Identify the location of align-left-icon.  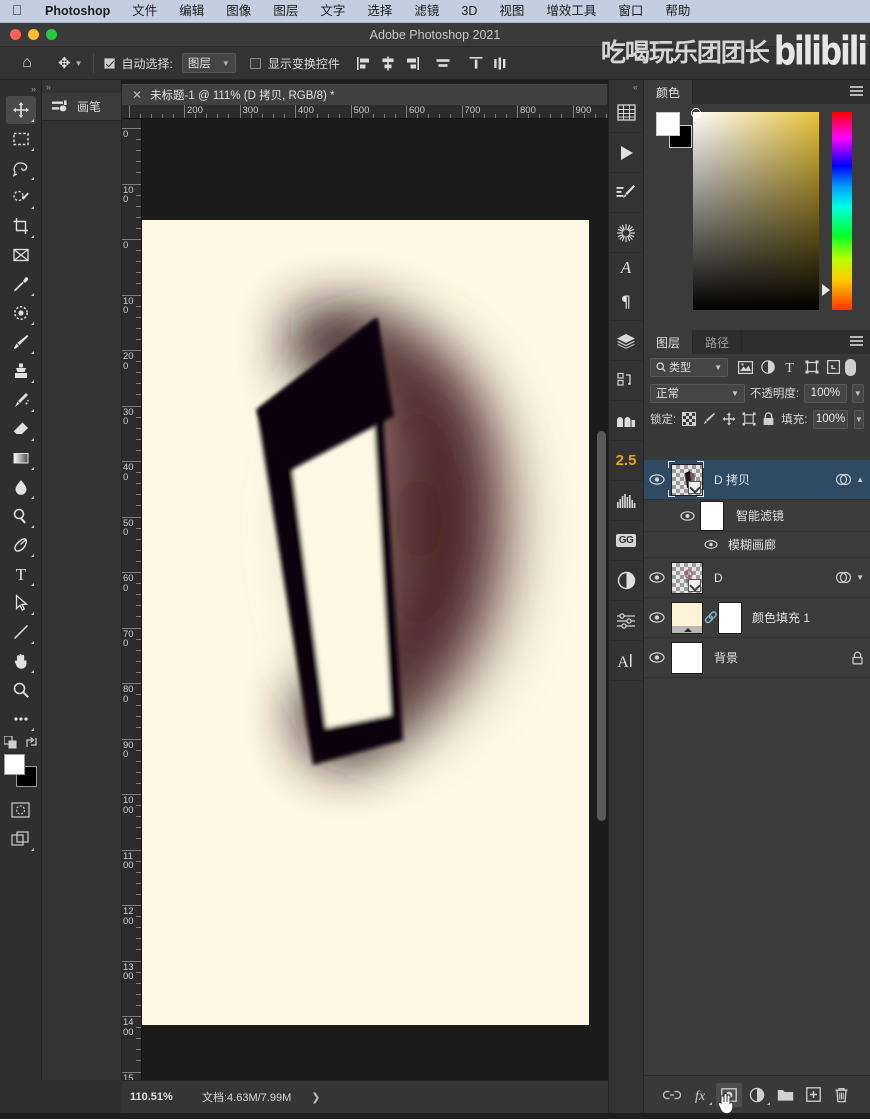
(364, 63).